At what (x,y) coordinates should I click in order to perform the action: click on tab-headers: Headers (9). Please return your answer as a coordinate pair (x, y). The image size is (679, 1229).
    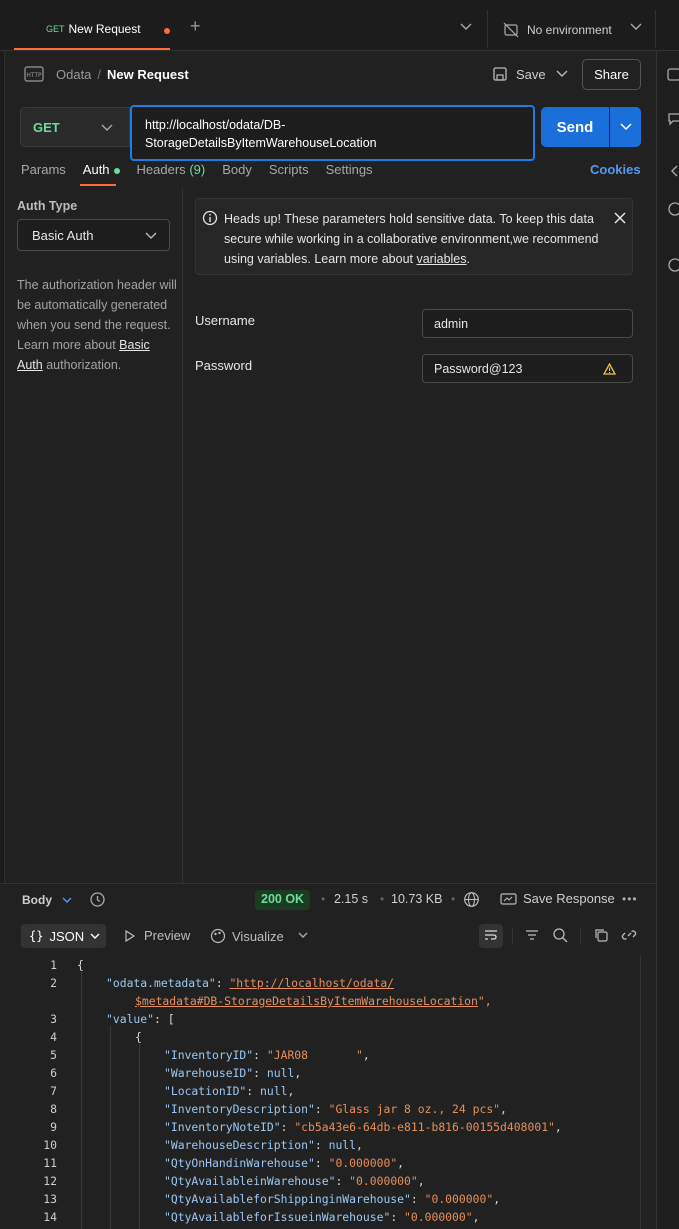
    Looking at the image, I should click on (171, 169).